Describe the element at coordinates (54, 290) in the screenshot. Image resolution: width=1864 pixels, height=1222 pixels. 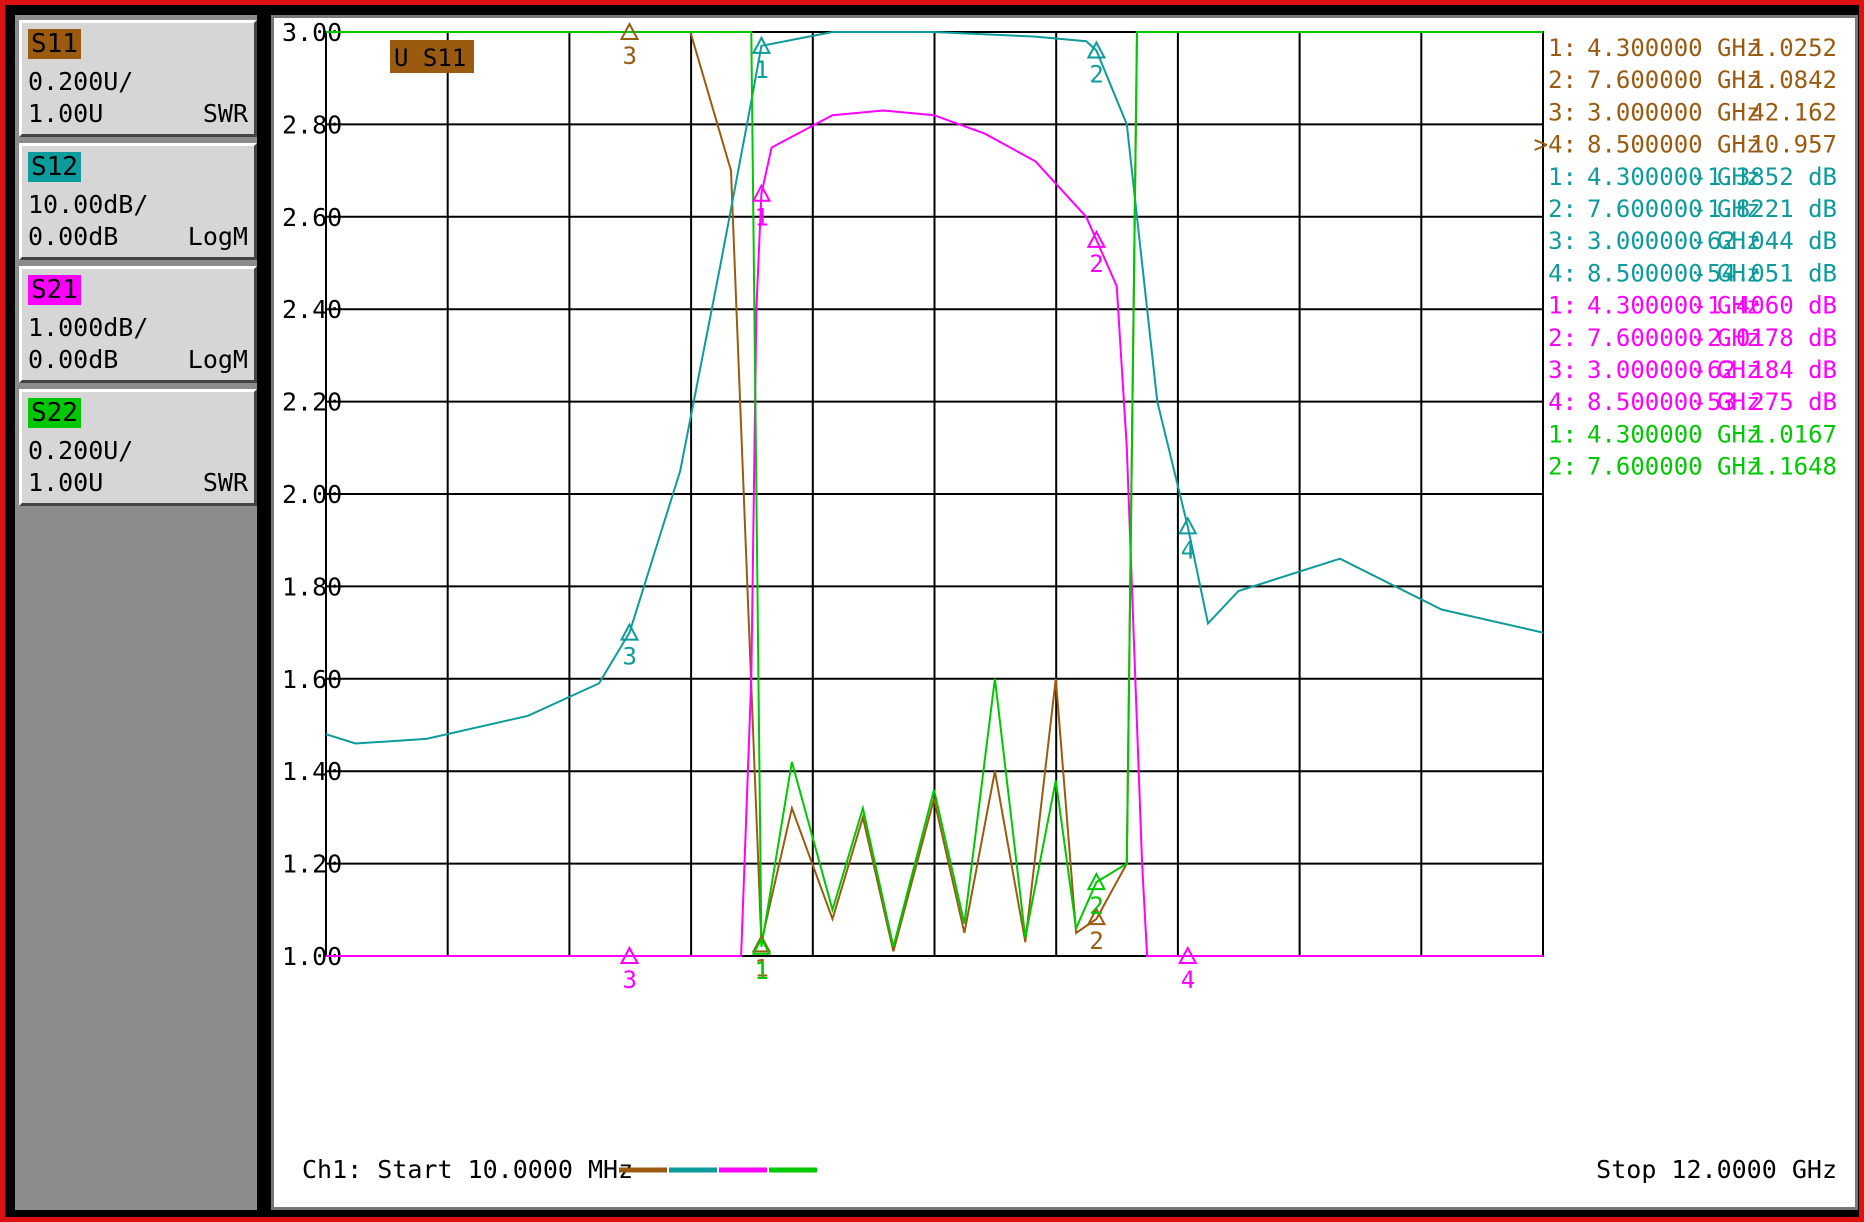
I see `trace-name-s21: S21` at that location.